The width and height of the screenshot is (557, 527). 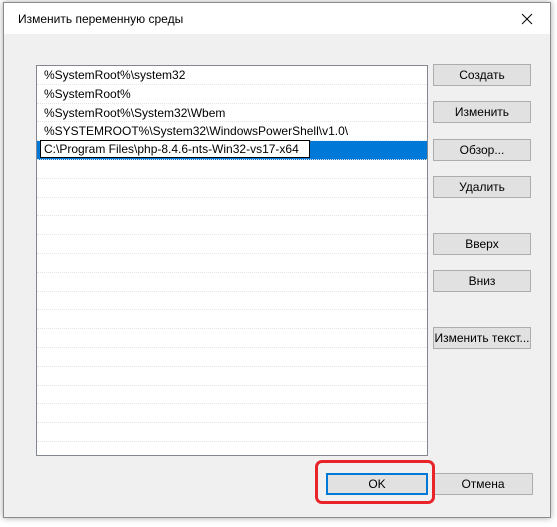 What do you see at coordinates (482, 112) in the screenshot?
I see `edit-button: Изменить` at bounding box center [482, 112].